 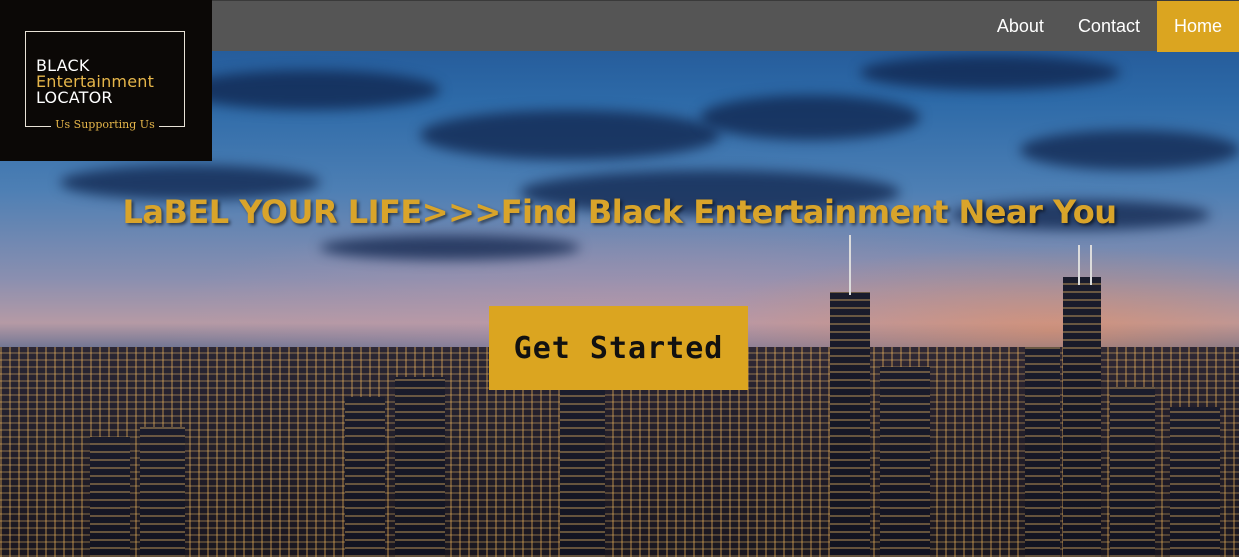 I want to click on main-nav: About Contact Home, so click(x=1109, y=26).